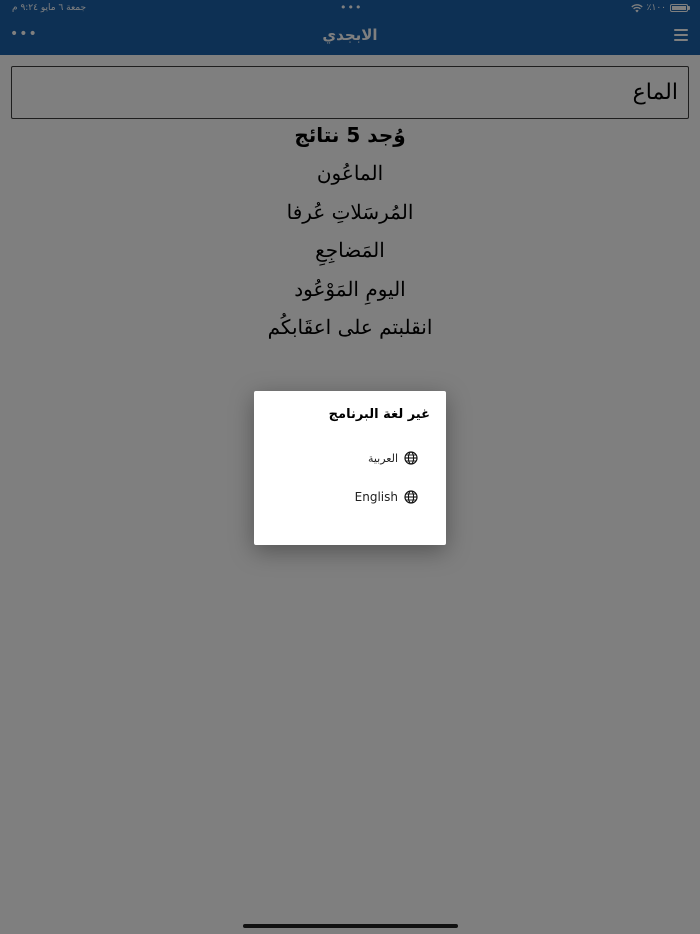 The image size is (700, 934). Describe the element at coordinates (379, 414) in the screenshot. I see `dialog-title: غير لغة البرنامج` at that location.